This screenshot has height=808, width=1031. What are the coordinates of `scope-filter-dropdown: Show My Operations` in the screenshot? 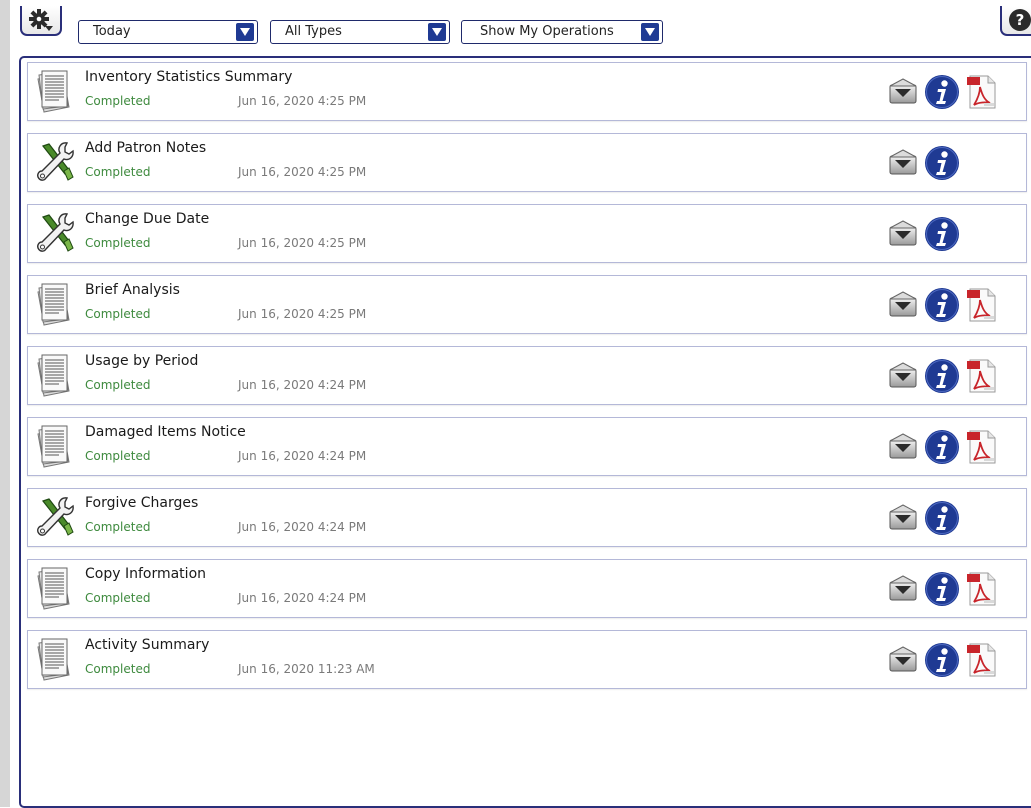 It's located at (562, 32).